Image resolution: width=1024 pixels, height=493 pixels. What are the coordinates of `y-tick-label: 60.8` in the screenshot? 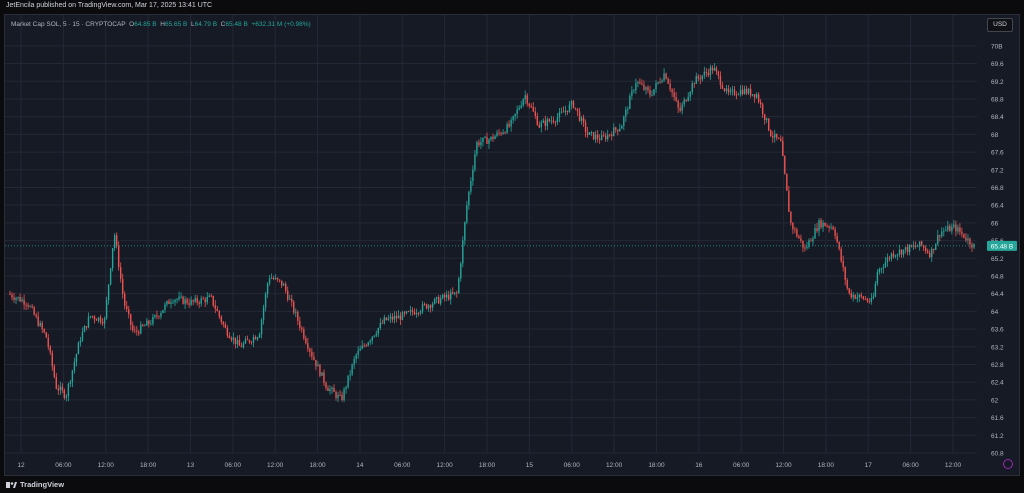 It's located at (997, 454).